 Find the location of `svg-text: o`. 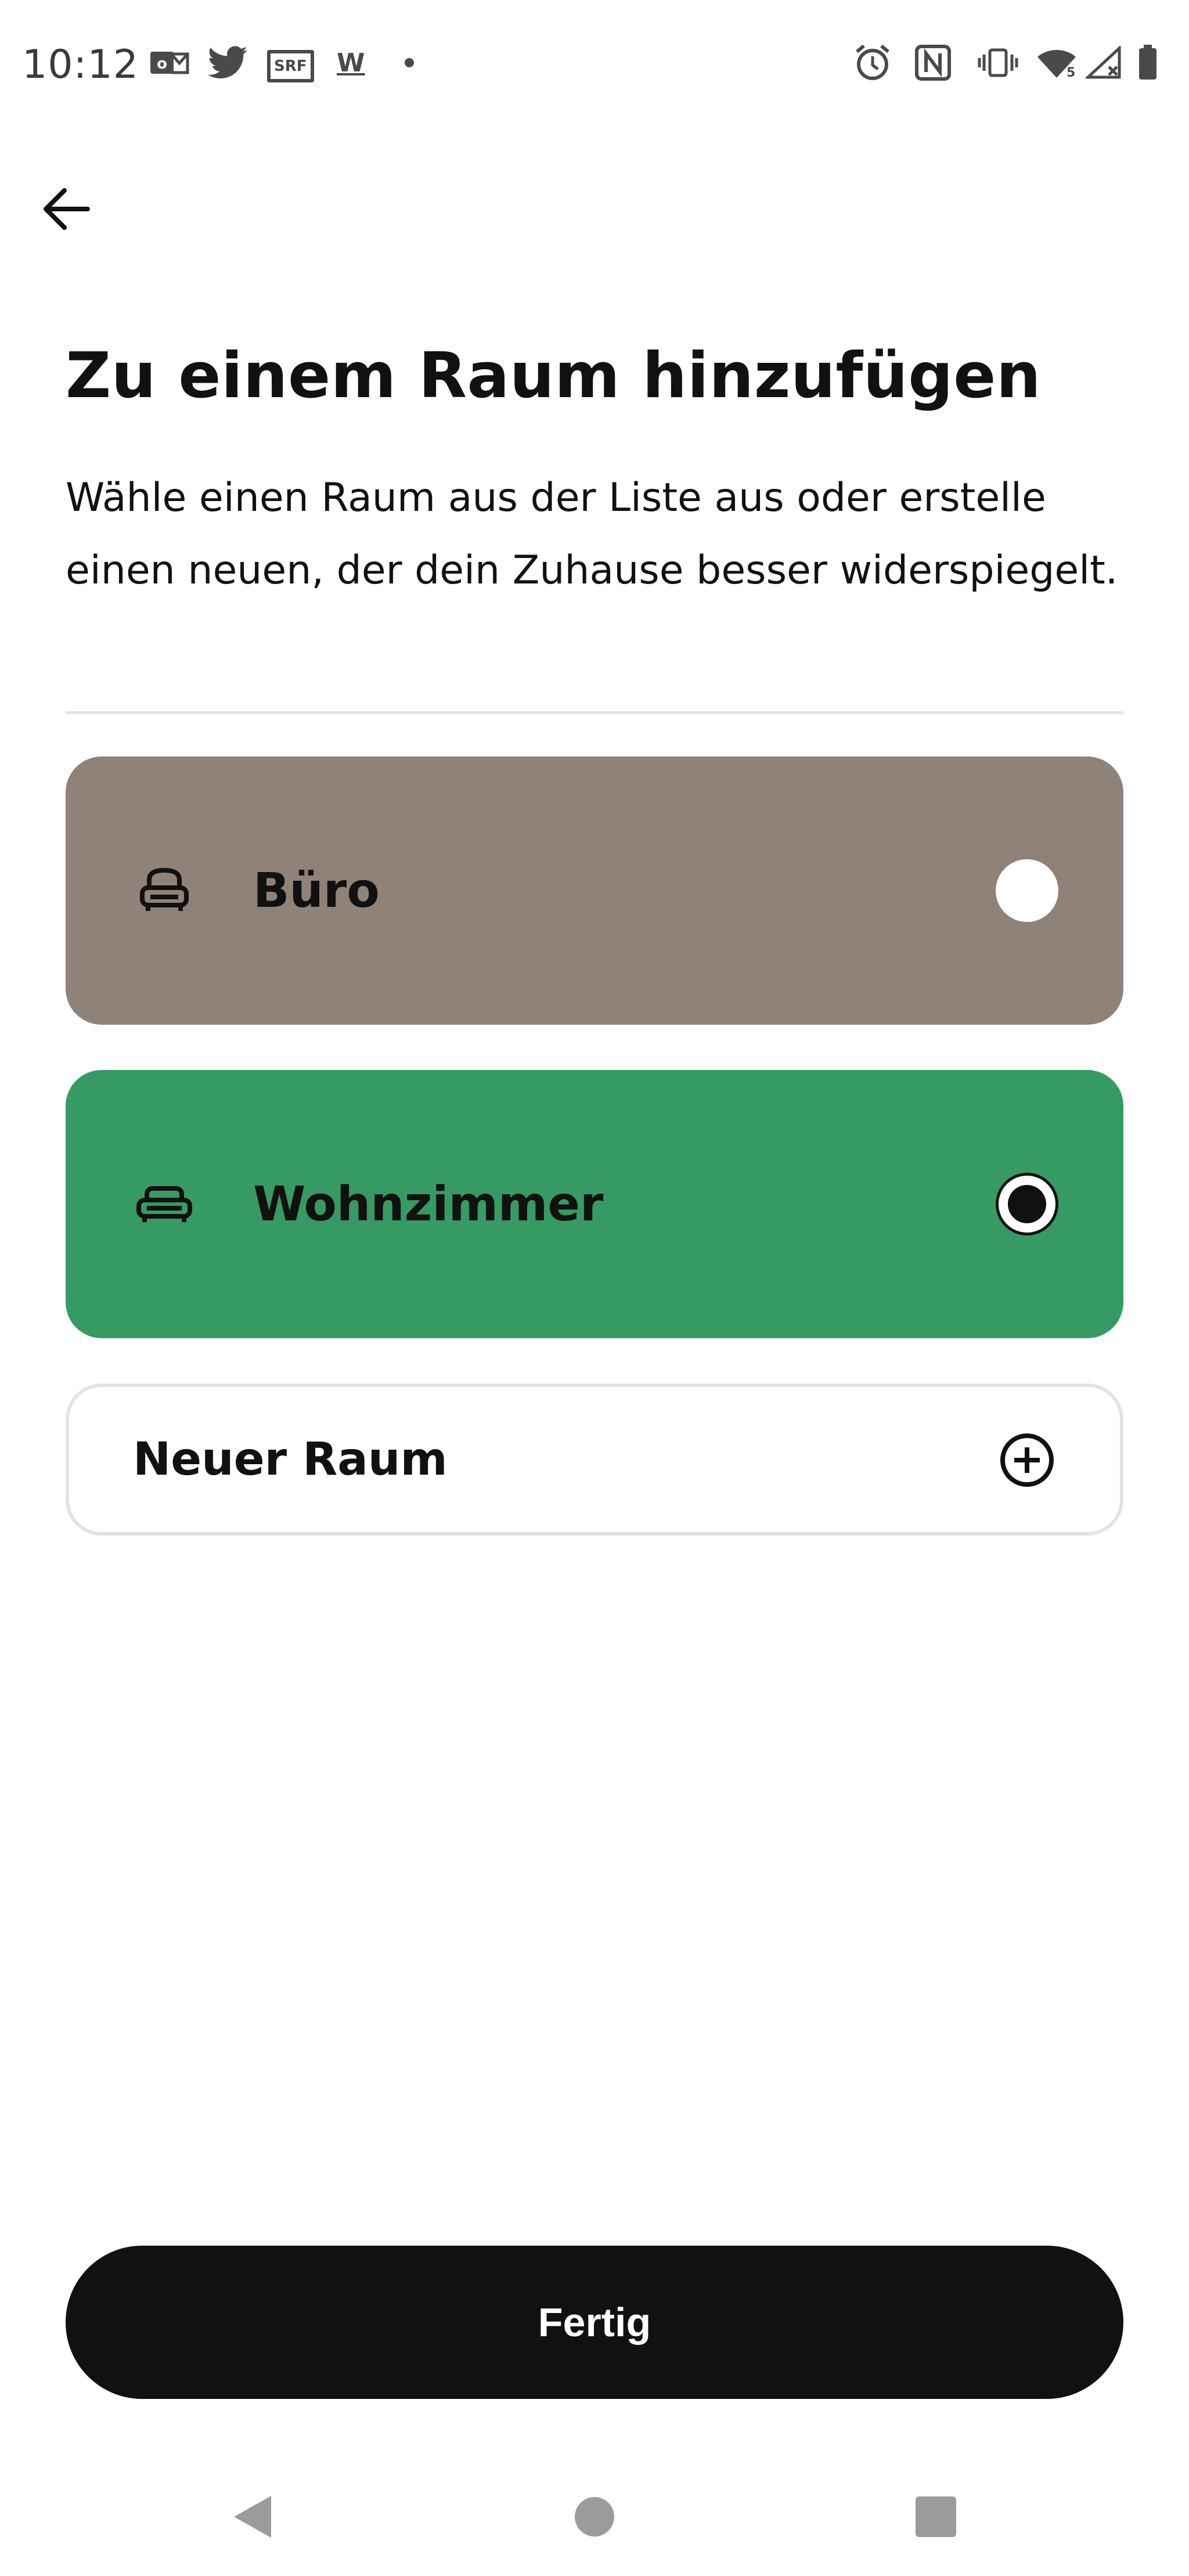

svg-text: o is located at coordinates (162, 64).